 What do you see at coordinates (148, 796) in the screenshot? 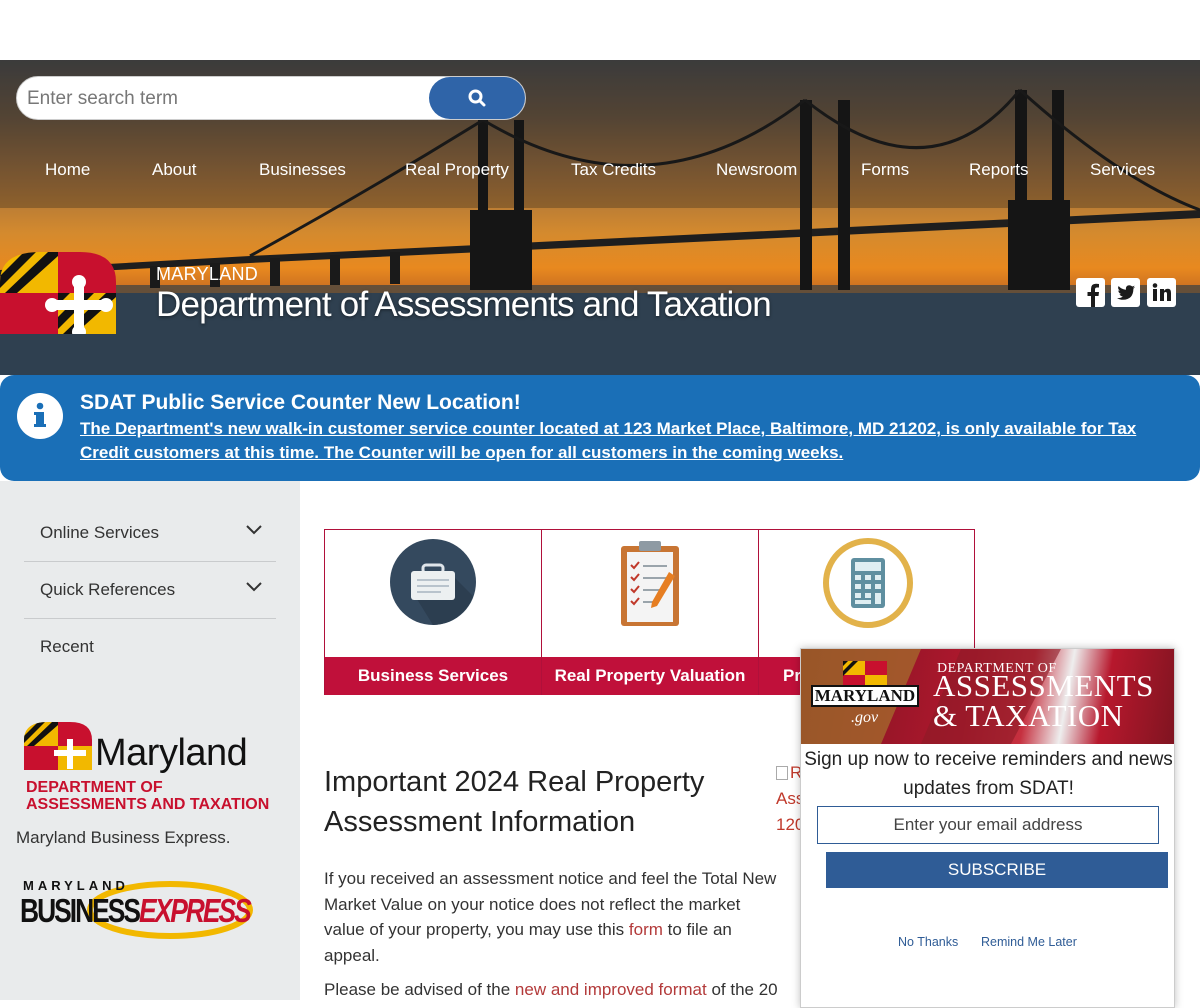
I see `maryland-dept-name: DEPARTMENT OF ASSESSMENTS AND TAXATION` at bounding box center [148, 796].